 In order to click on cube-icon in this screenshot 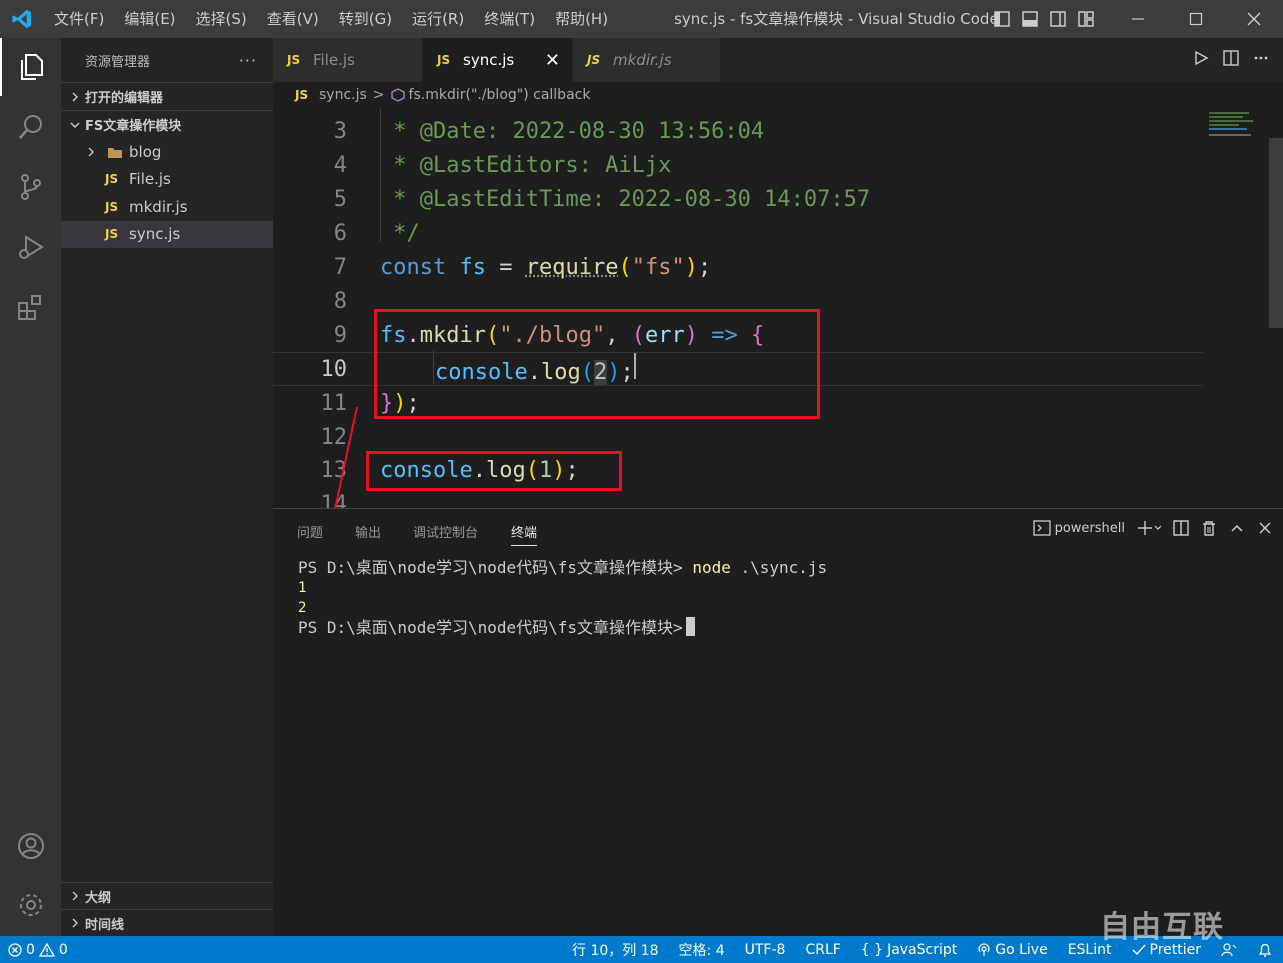, I will do `click(397, 95)`.